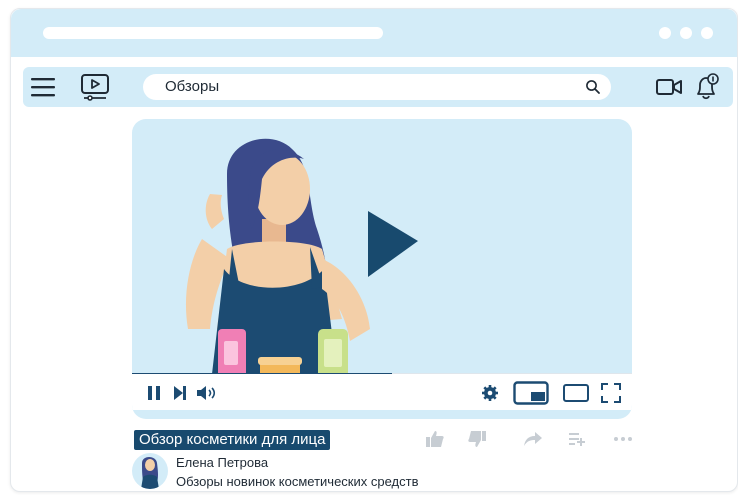 Image resolution: width=738 pixels, height=495 pixels. I want to click on miniplayer-icon, so click(531, 393).